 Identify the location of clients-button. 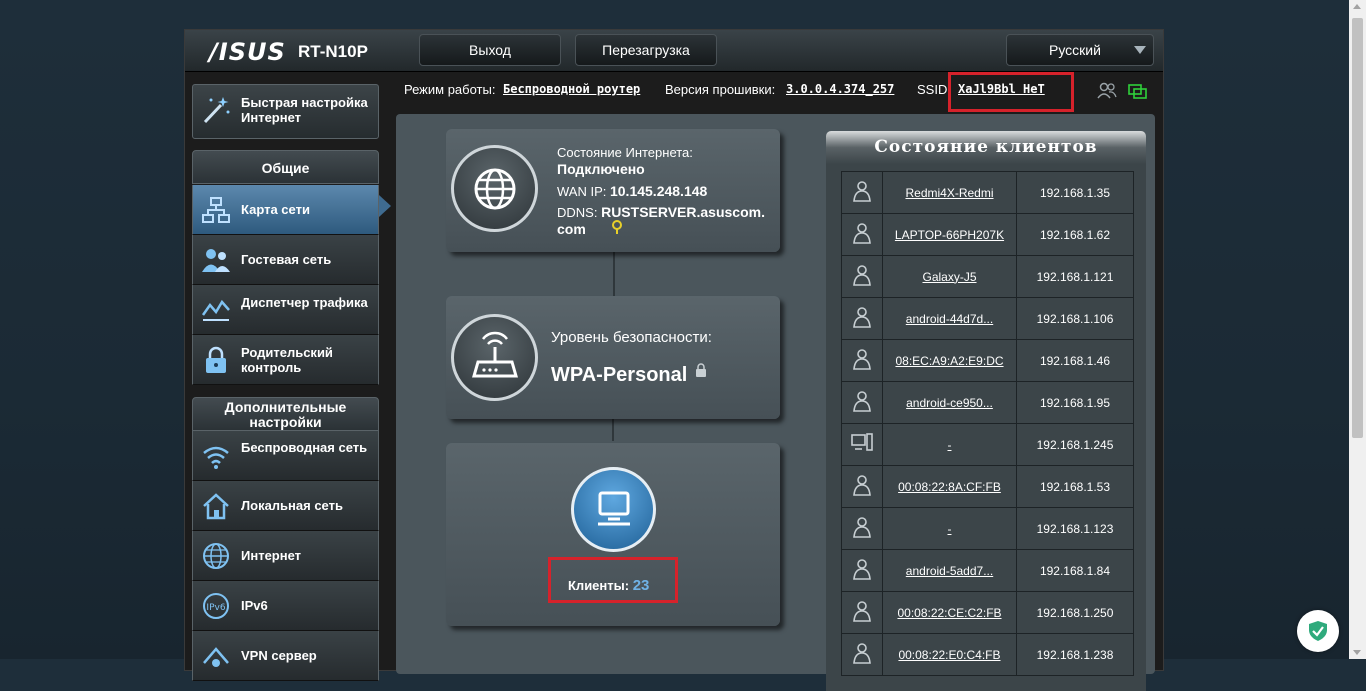
(613, 509).